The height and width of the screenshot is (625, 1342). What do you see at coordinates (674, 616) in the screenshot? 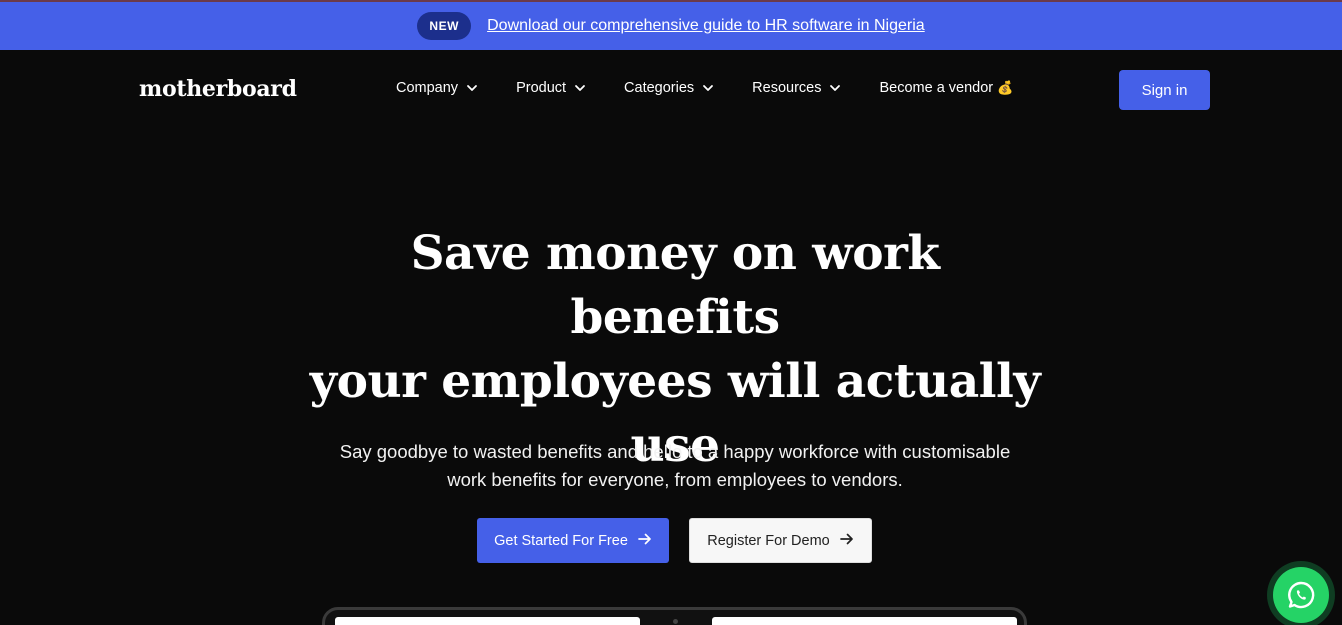
I see `device-mockup` at bounding box center [674, 616].